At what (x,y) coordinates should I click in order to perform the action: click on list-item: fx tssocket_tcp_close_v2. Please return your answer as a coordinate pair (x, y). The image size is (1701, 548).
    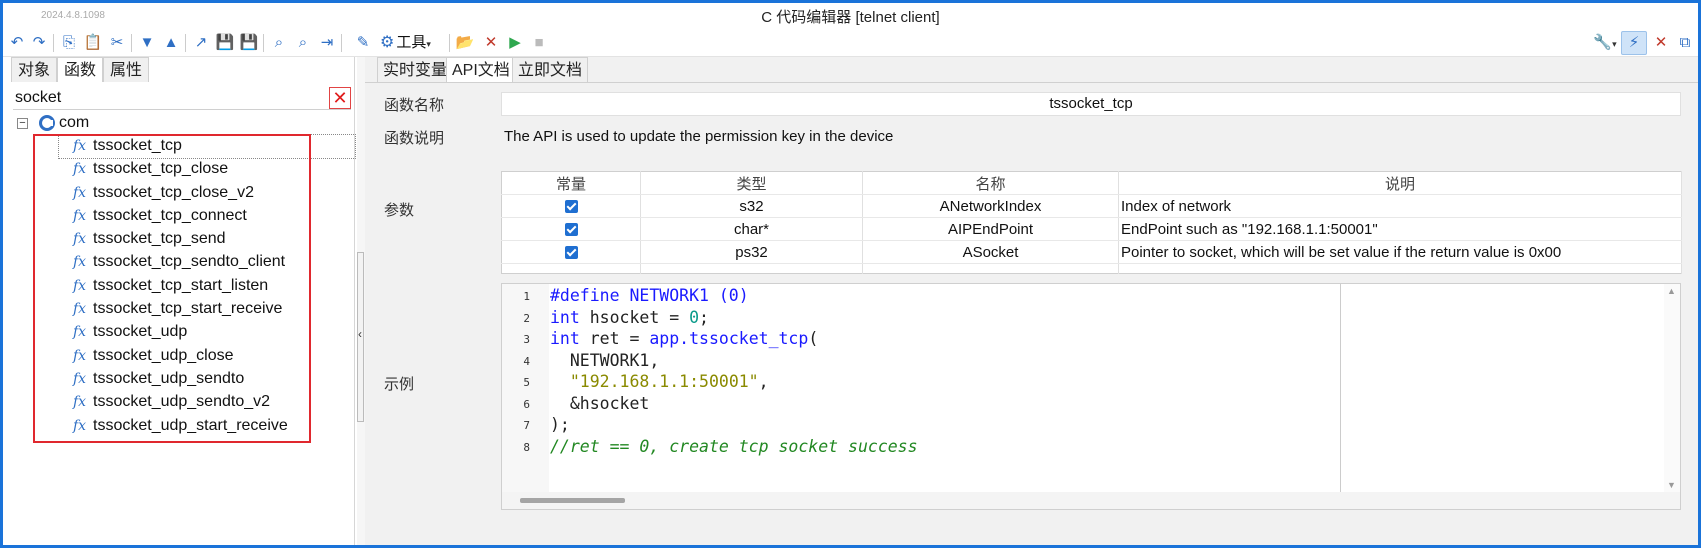
    Looking at the image, I should click on (207, 193).